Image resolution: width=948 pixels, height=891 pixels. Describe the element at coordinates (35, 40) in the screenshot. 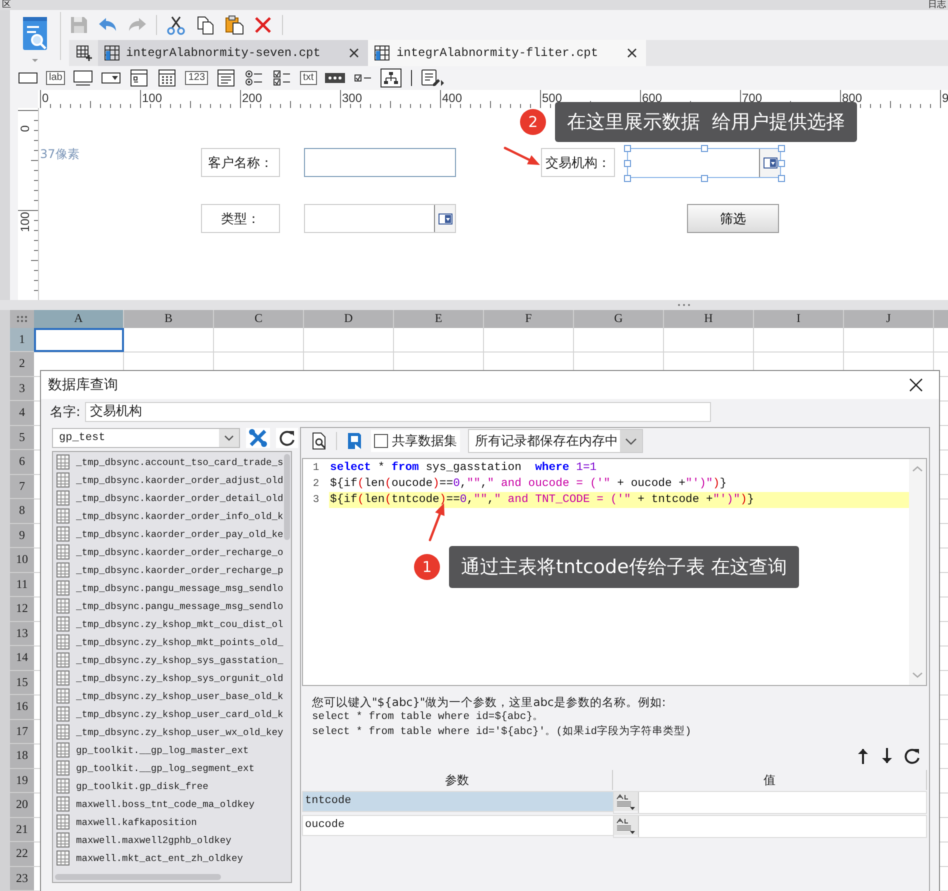

I see `document-search-icon` at that location.